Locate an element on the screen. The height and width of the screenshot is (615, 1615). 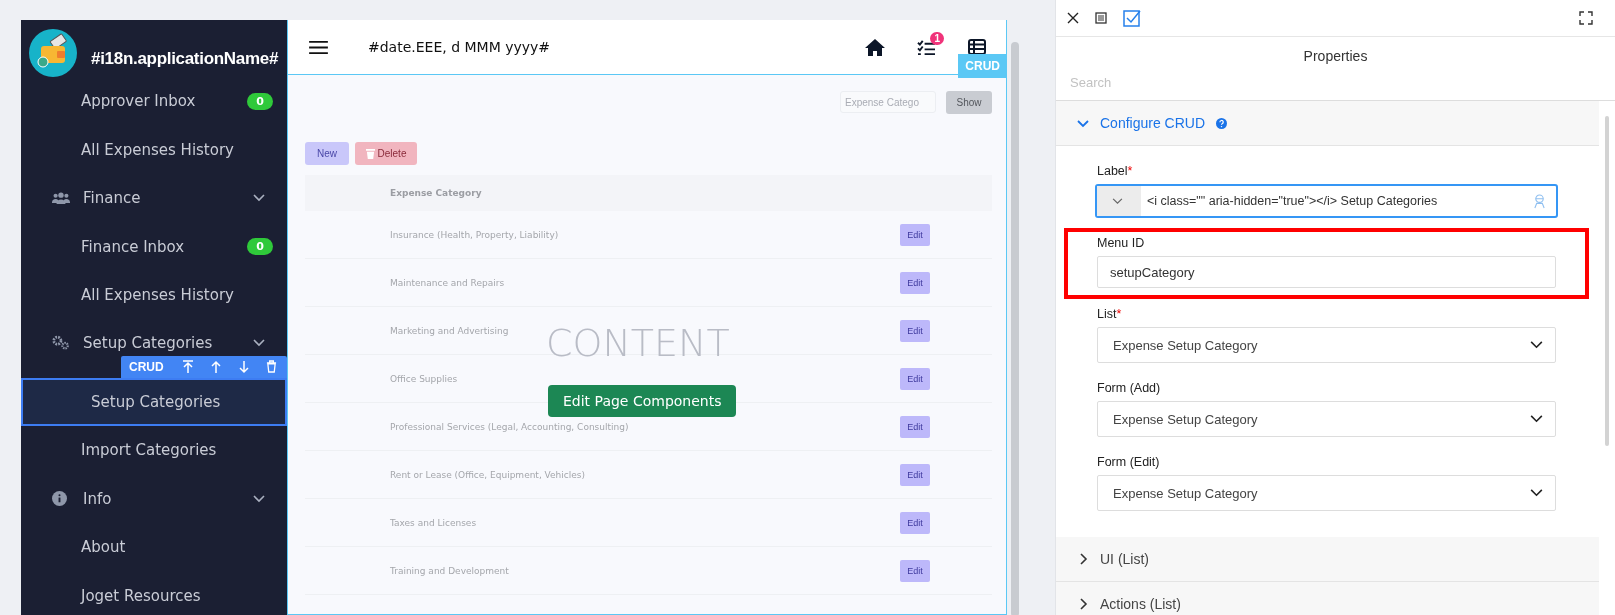
move-top-icon is located at coordinates (187, 366).